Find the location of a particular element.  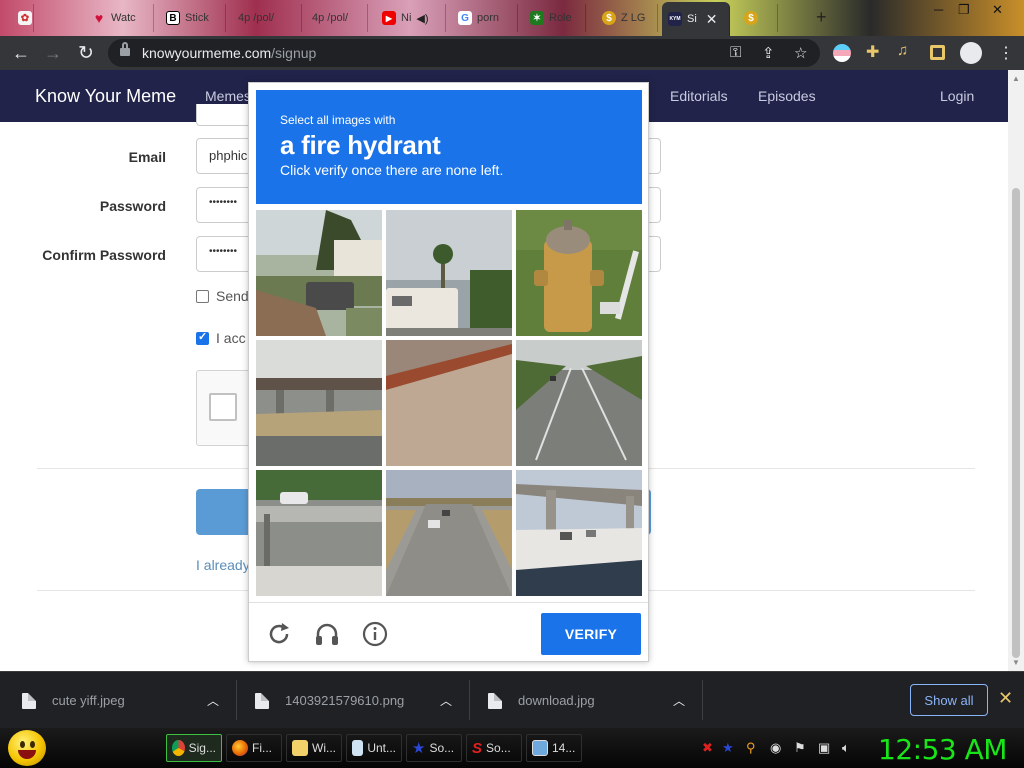

key-icon: ⚿ is located at coordinates (735, 52).